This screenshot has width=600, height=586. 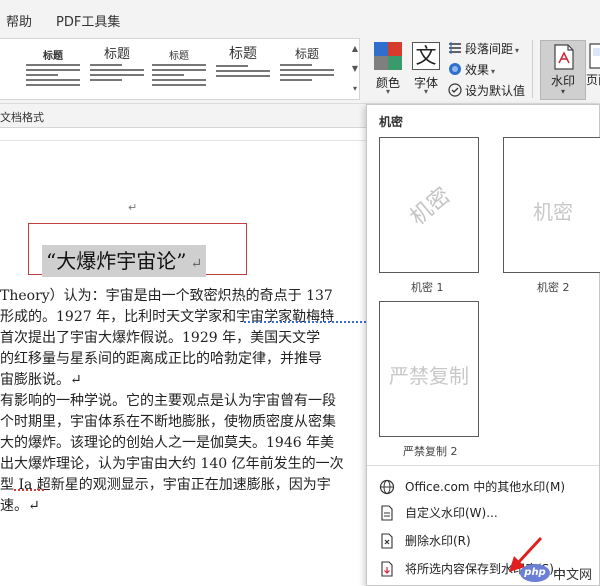 I want to click on document-line: 大的爆炸。该理论的创始人之一是伽莫夫。1946 年美, so click(x=167, y=442).